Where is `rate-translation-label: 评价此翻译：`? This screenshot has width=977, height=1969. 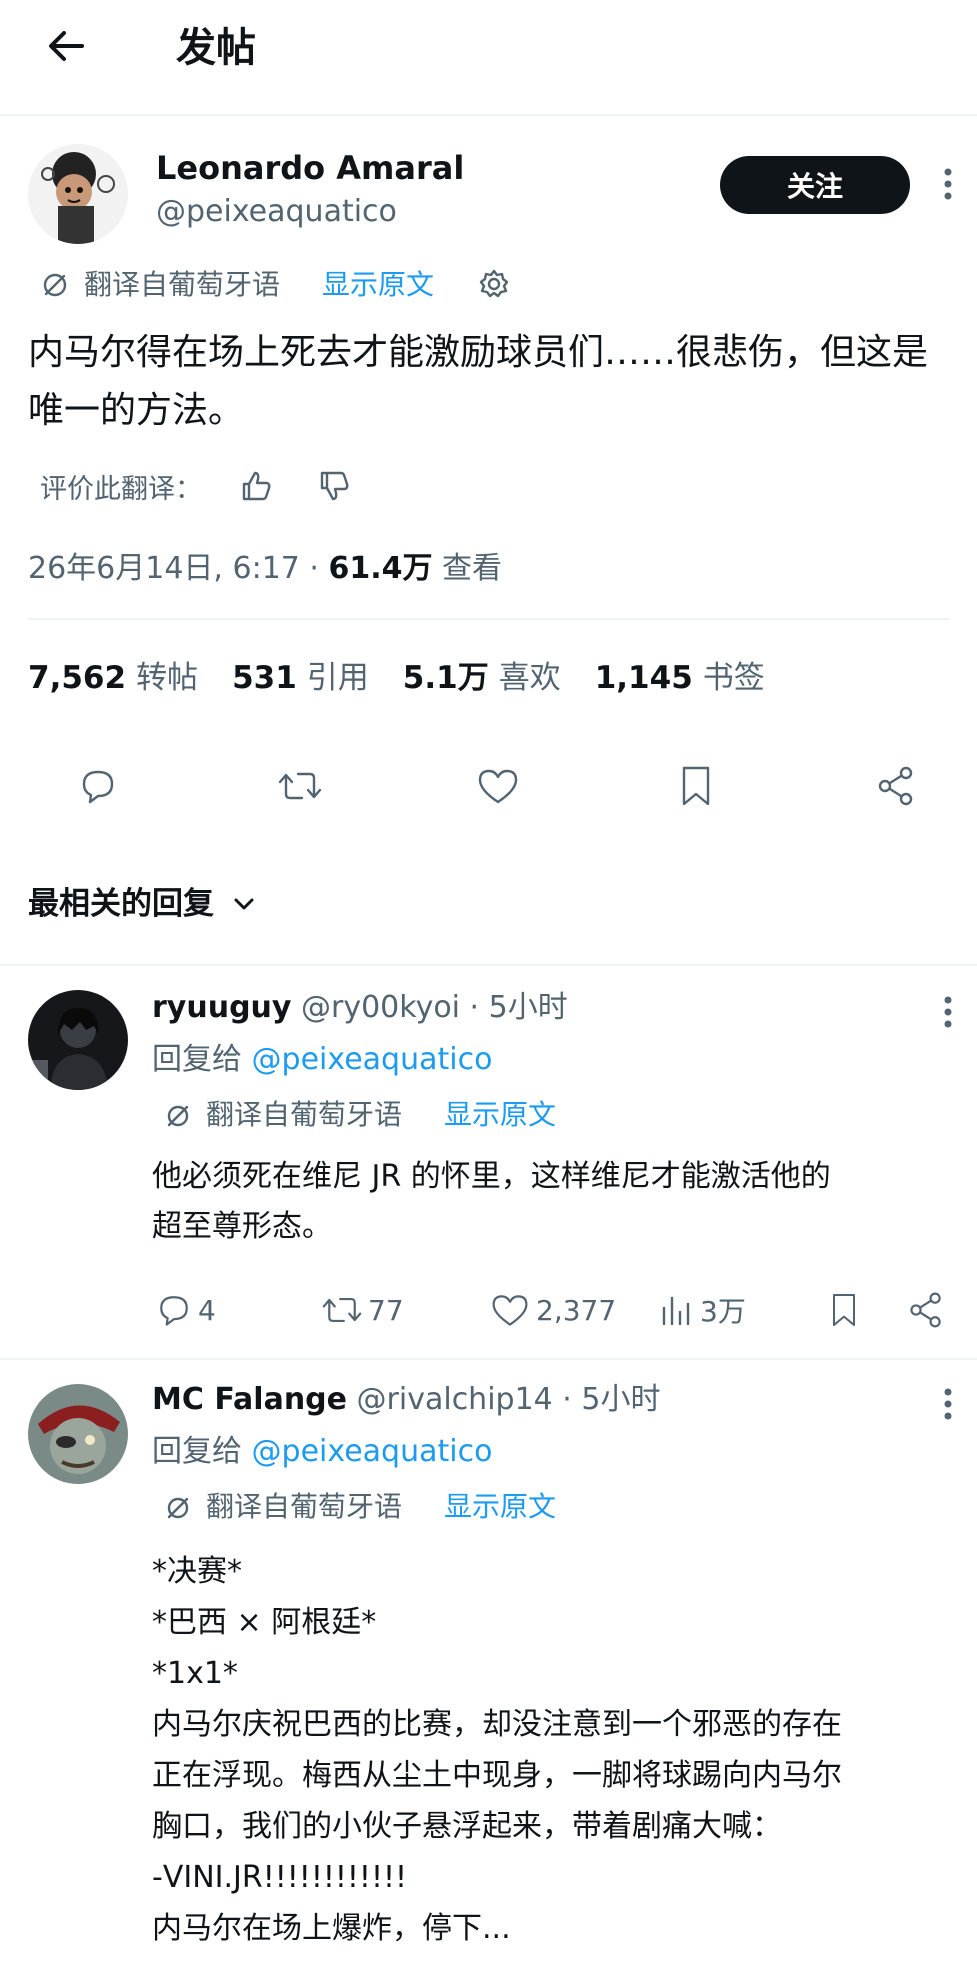 rate-translation-label: 评价此翻译： is located at coordinates (121, 489).